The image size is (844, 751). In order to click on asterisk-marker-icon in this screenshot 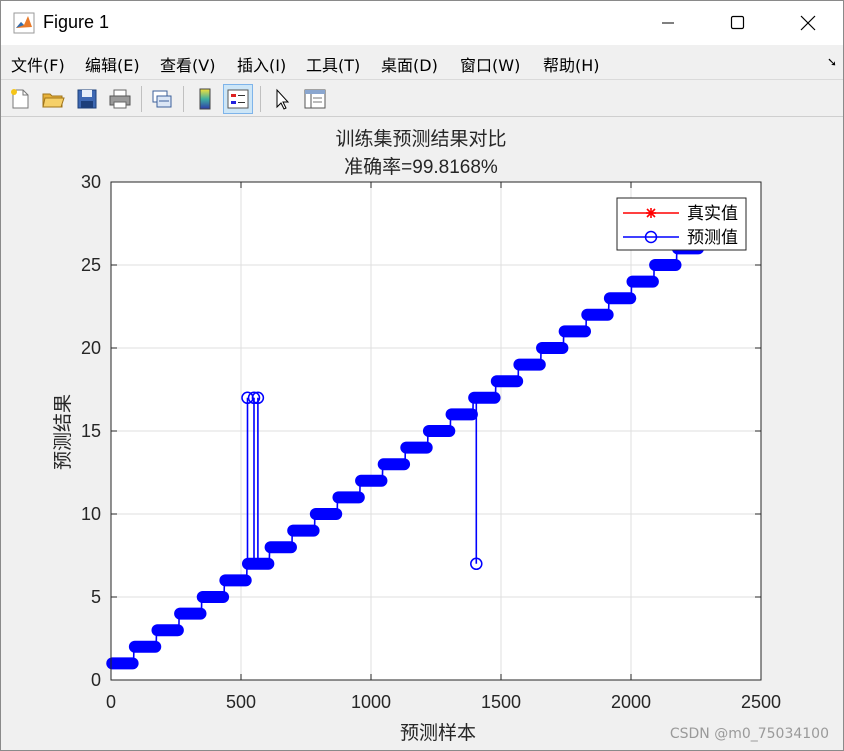, I will do `click(651, 213)`.